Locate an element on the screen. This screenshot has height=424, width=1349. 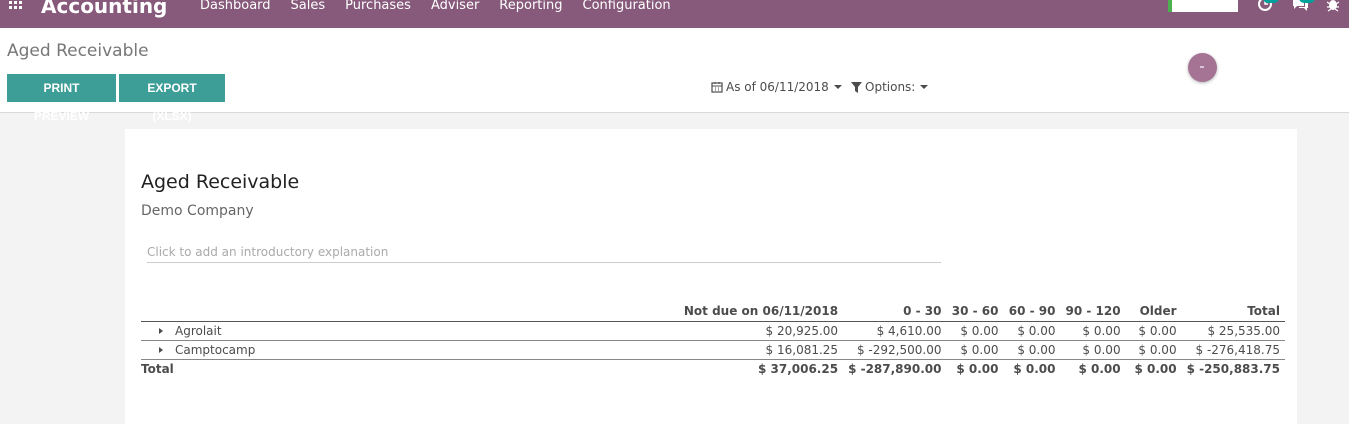
menu-adviser: Adviser is located at coordinates (455, 6).